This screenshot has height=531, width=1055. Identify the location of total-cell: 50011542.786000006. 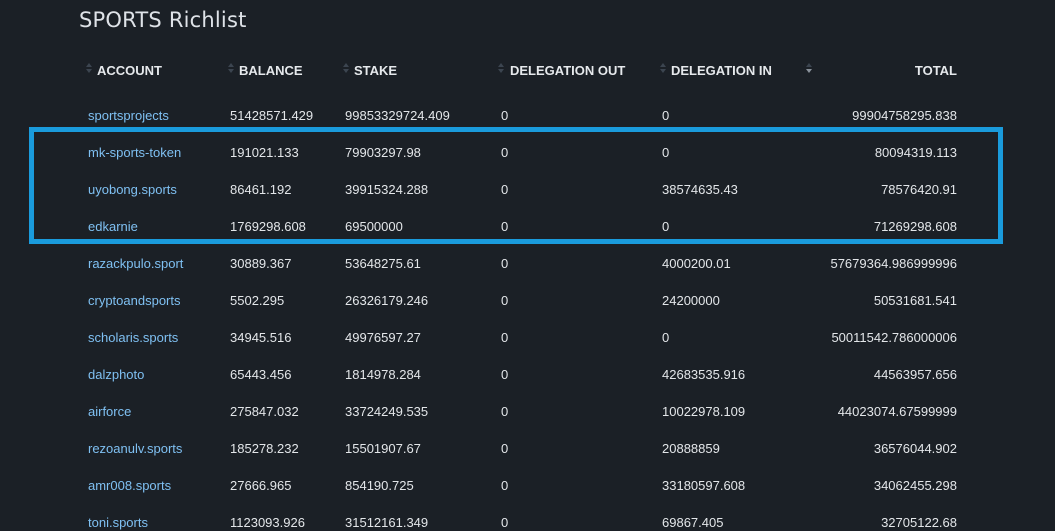
(894, 337).